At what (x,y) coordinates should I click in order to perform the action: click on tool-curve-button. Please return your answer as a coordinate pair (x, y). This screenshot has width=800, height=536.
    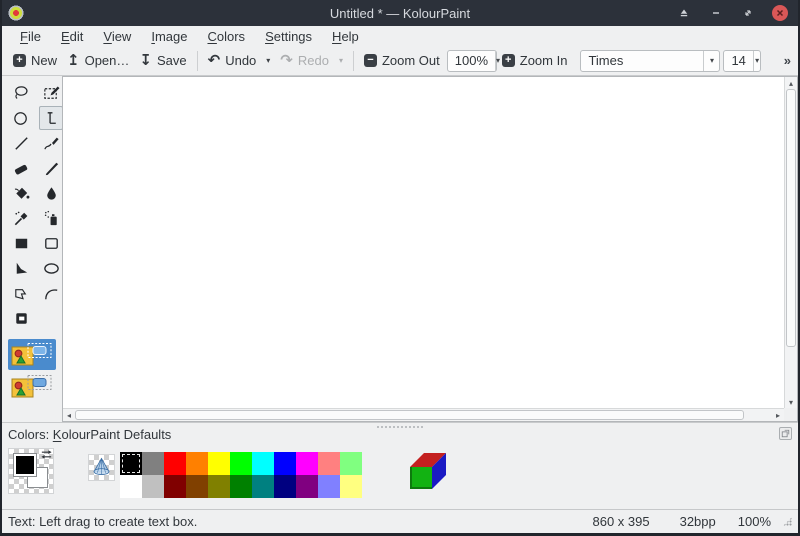
    Looking at the image, I should click on (51, 293).